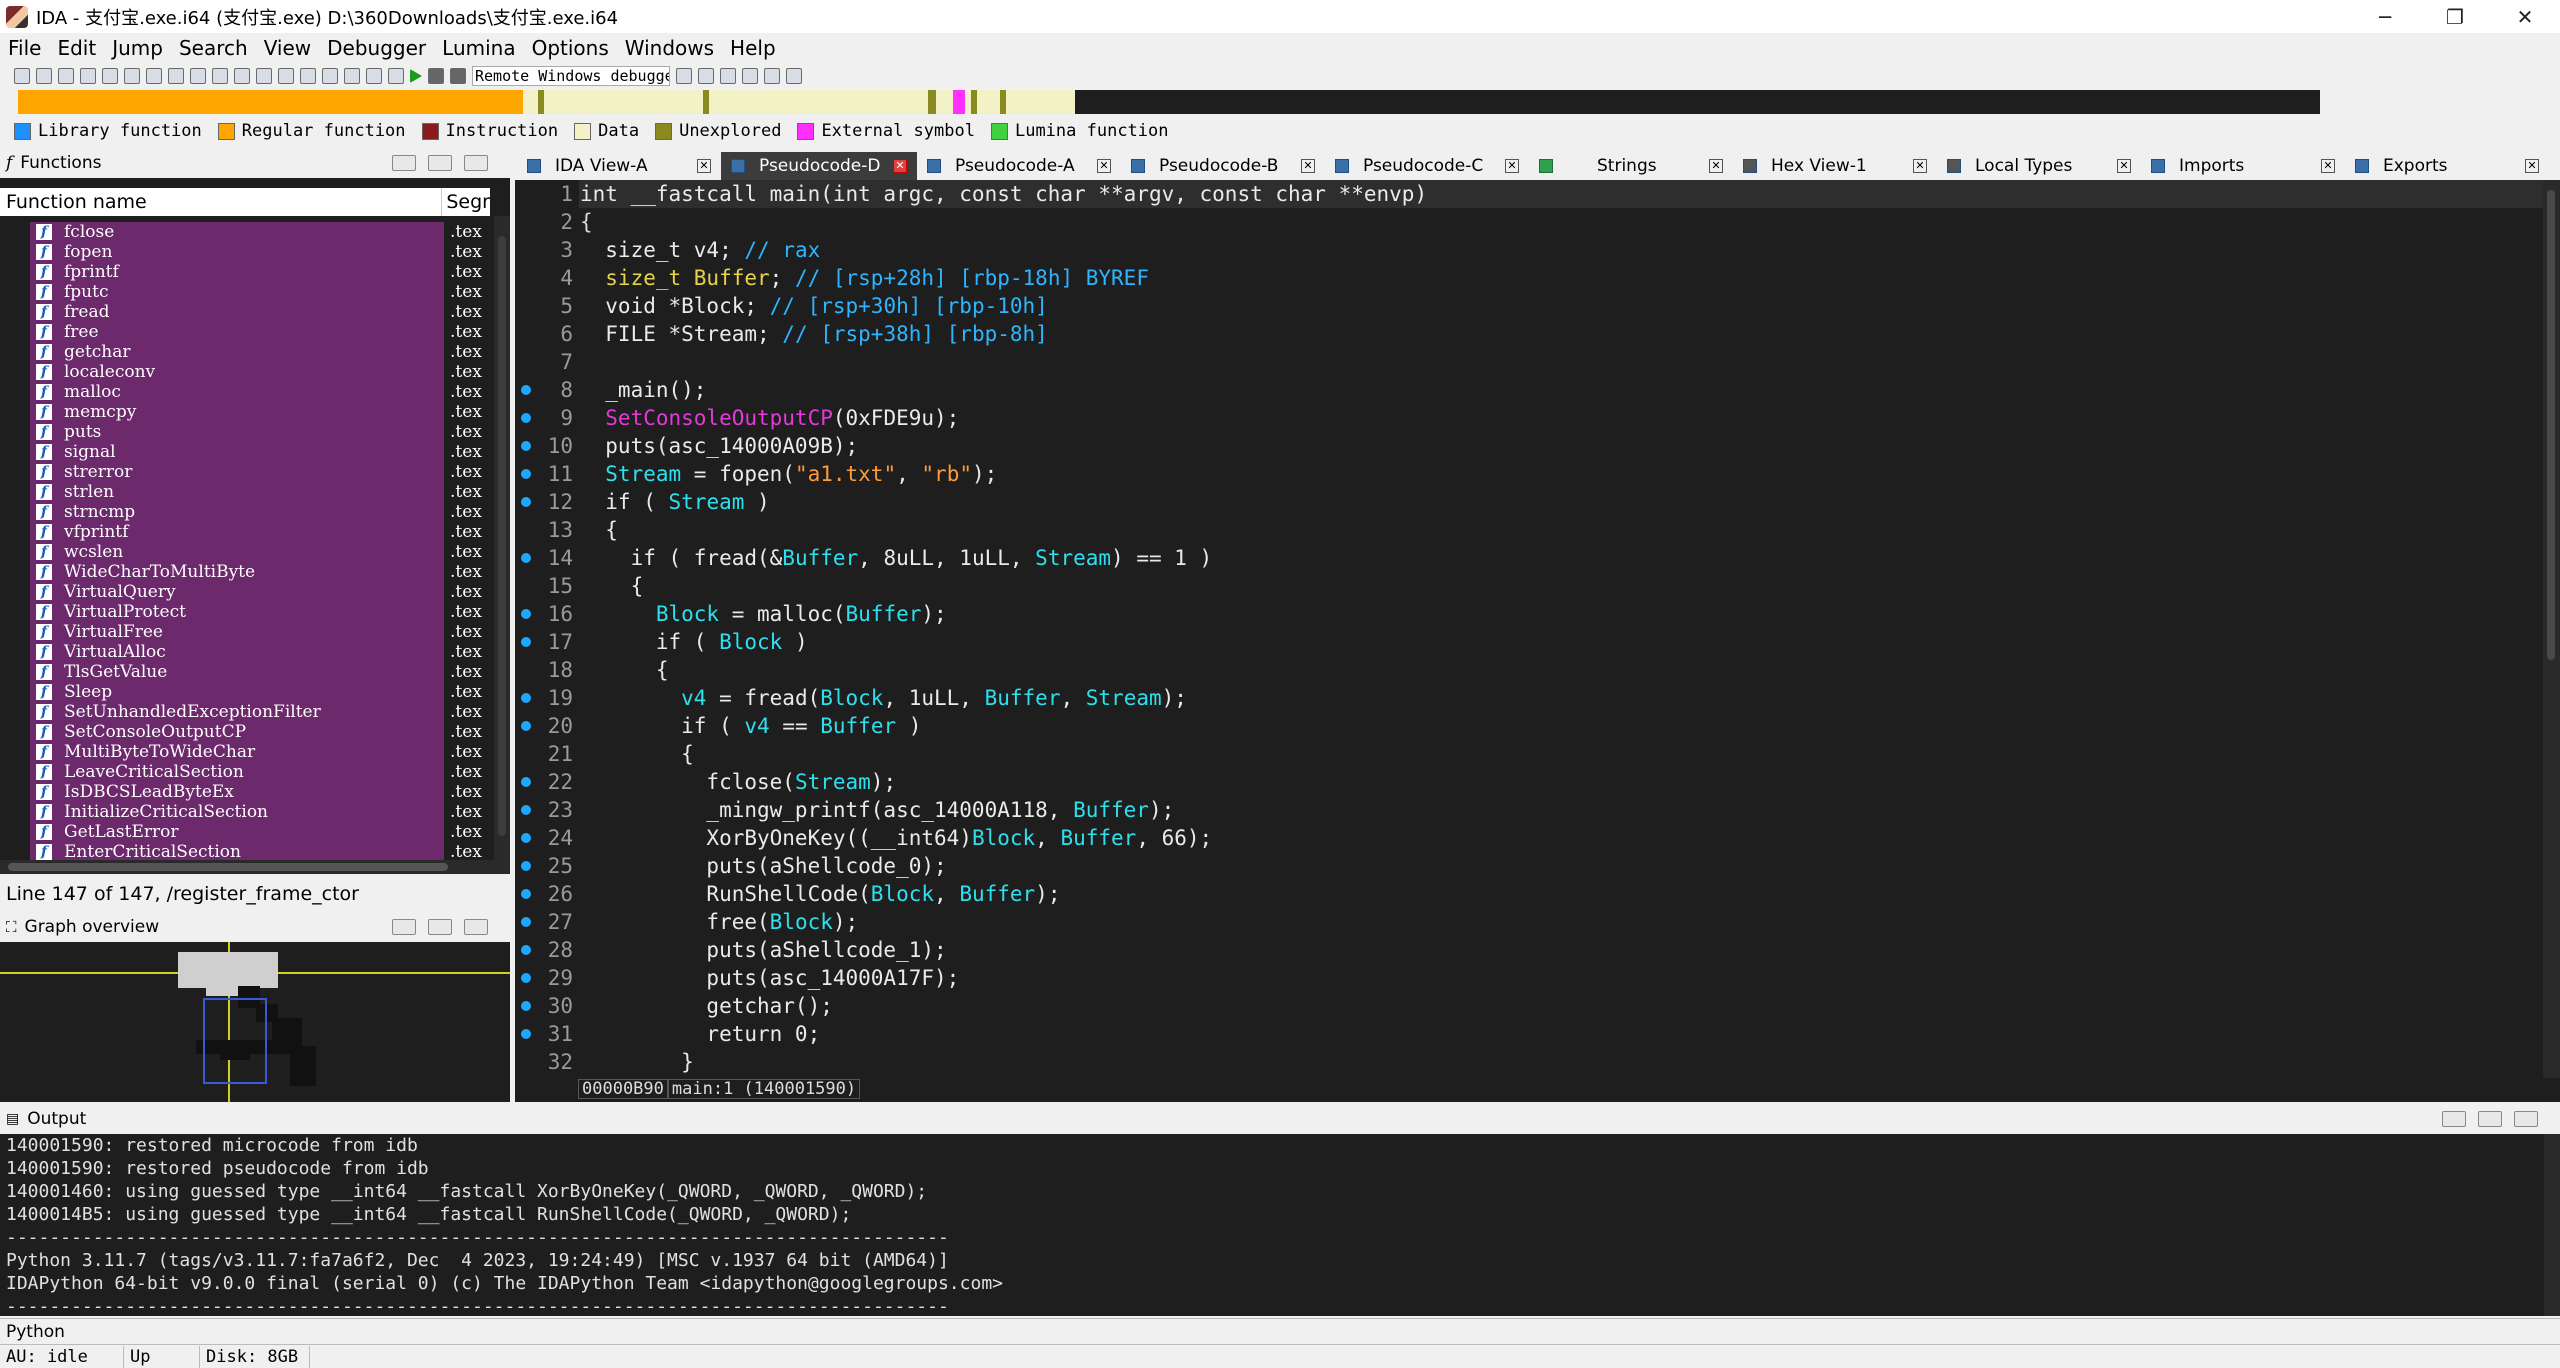  What do you see at coordinates (132, 76) in the screenshot?
I see `search-icon` at bounding box center [132, 76].